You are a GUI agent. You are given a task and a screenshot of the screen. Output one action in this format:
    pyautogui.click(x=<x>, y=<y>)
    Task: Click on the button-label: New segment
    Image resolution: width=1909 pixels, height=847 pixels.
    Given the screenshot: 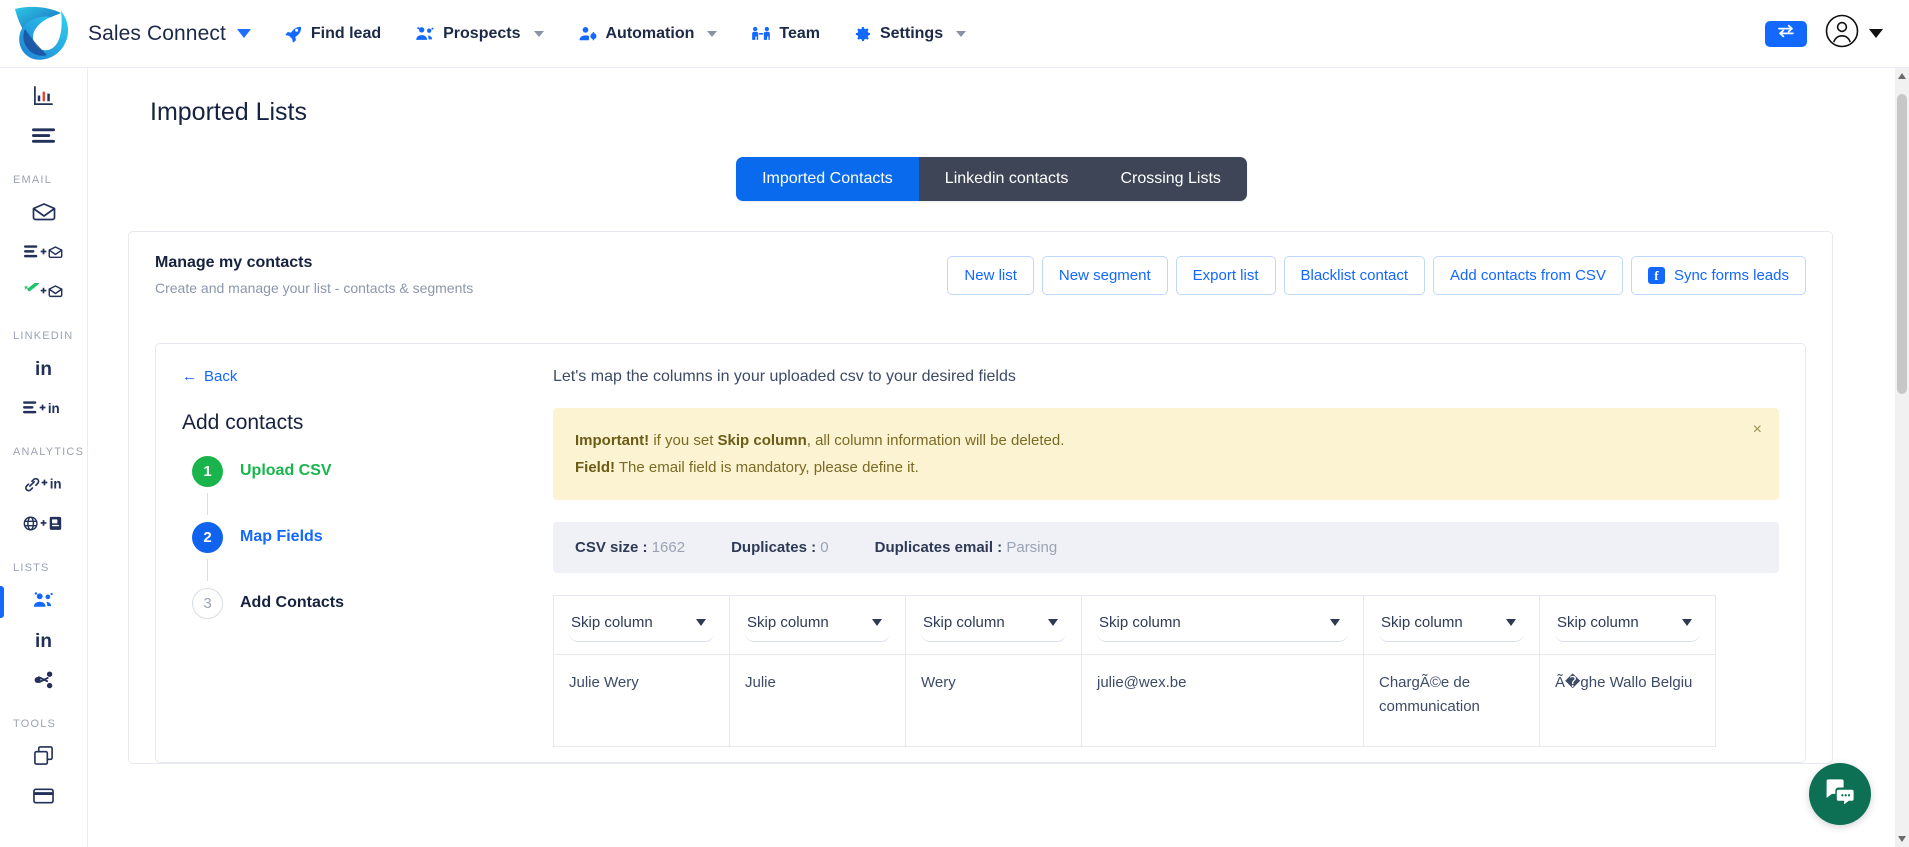 What is the action you would take?
    pyautogui.click(x=1104, y=275)
    